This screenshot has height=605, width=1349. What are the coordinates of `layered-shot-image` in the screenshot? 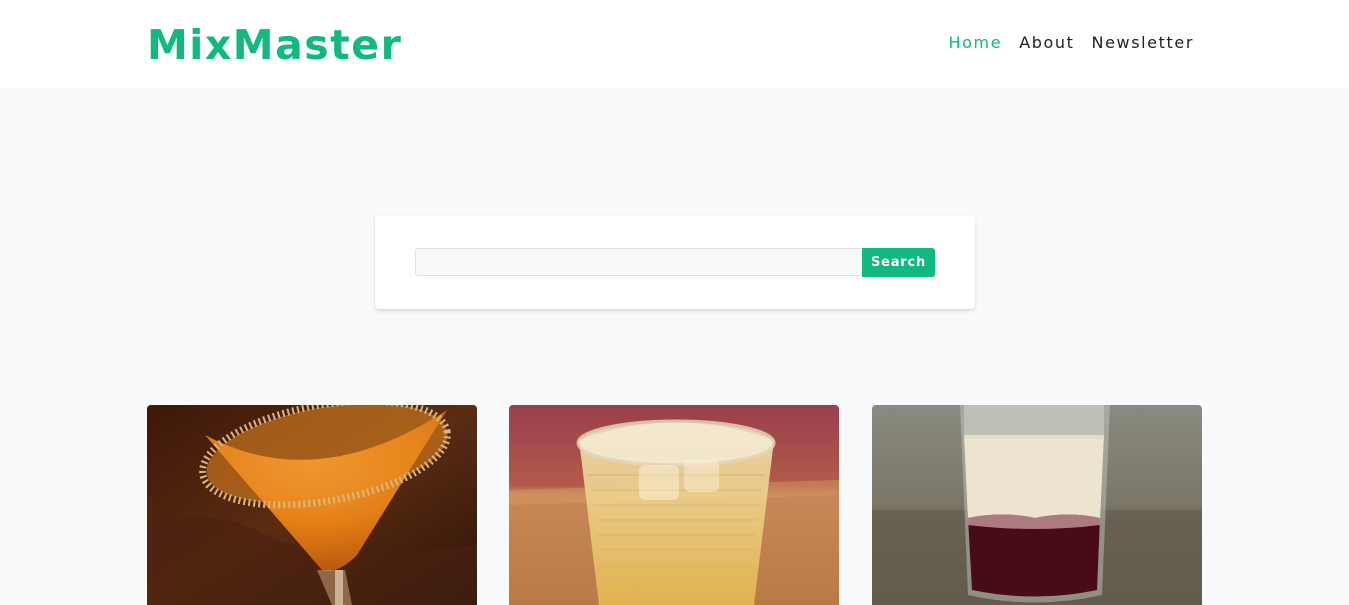 It's located at (1037, 505).